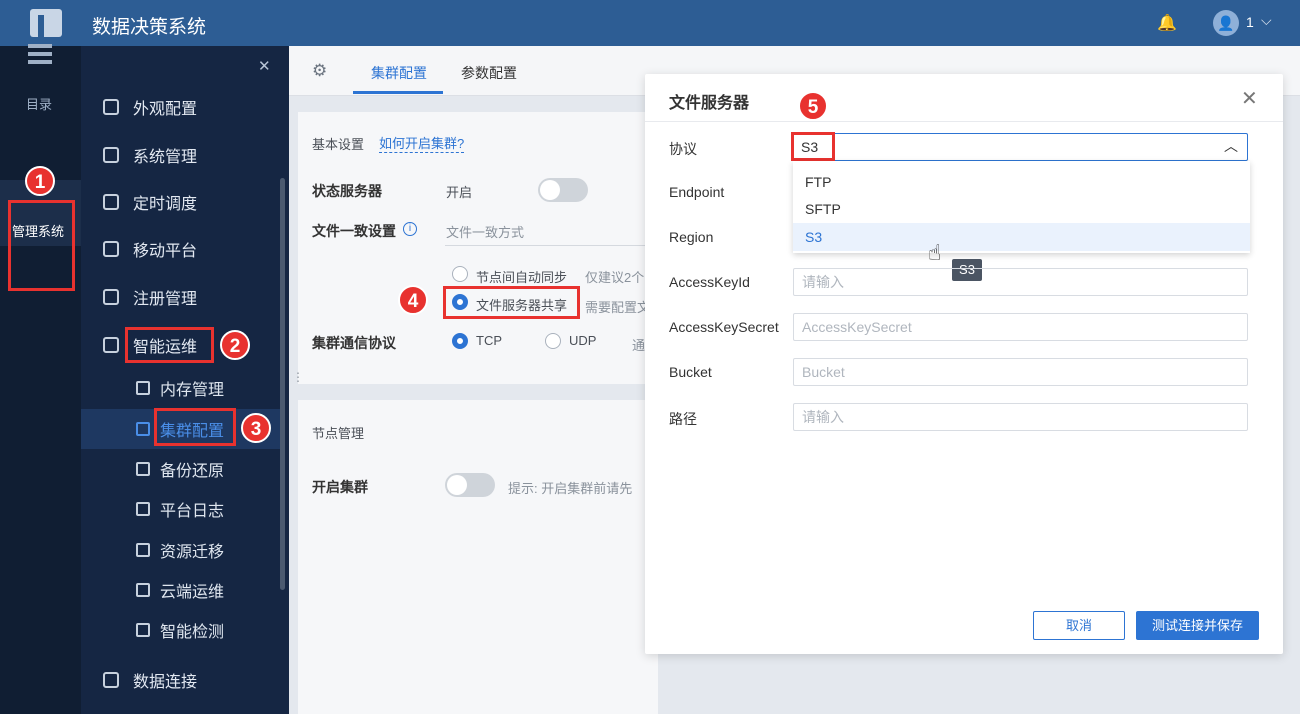 The width and height of the screenshot is (1300, 714). Describe the element at coordinates (1079, 625) in the screenshot. I see `cancel-button: 取消` at that location.